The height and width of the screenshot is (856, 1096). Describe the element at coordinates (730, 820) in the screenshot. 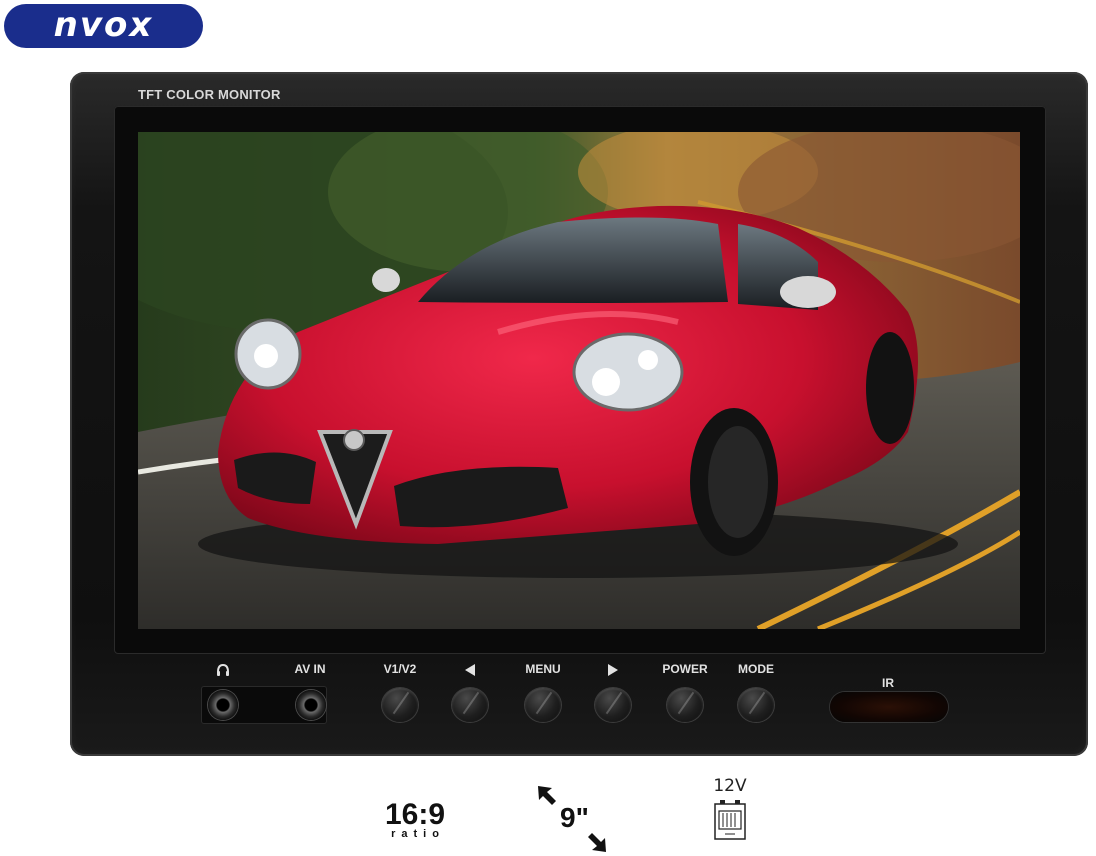

I see `battery-icon` at that location.